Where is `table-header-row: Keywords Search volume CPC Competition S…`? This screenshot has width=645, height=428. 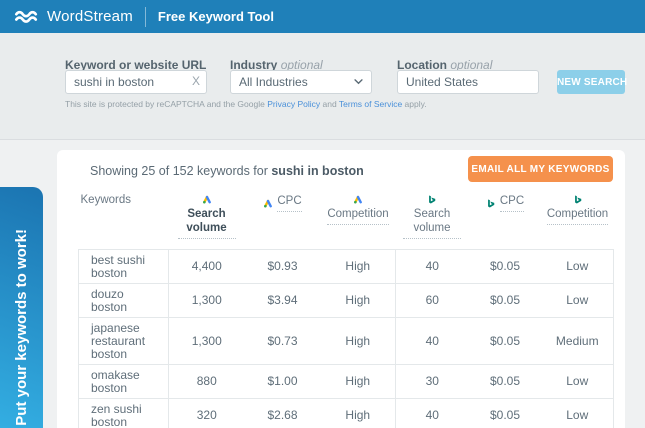 table-header-row: Keywords Search volume CPC Competition S… is located at coordinates (346, 220).